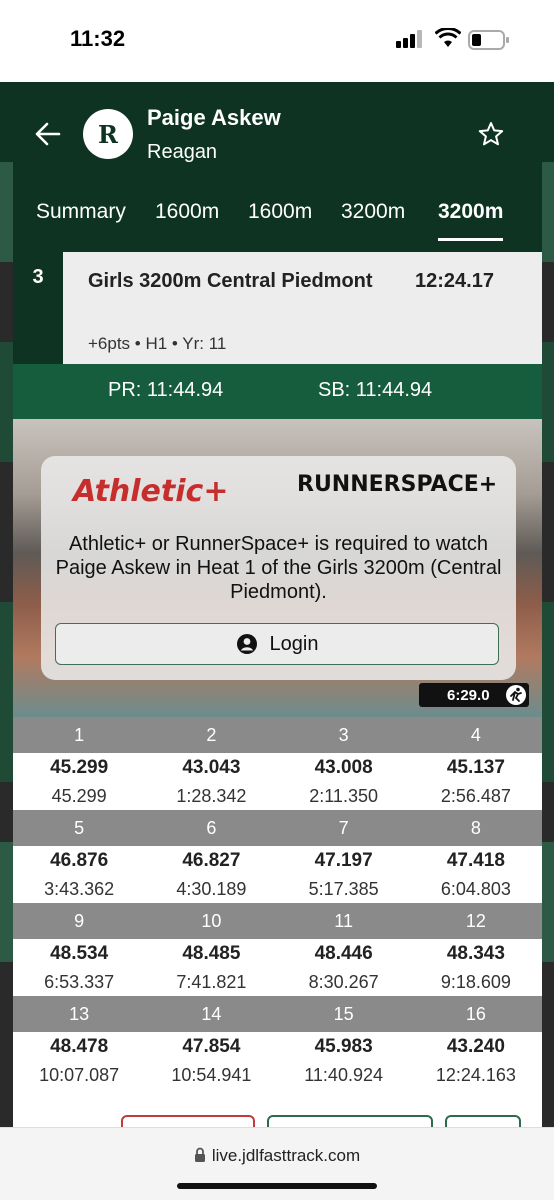  I want to click on split-cell: 47.197 5:17.385, so click(344, 874).